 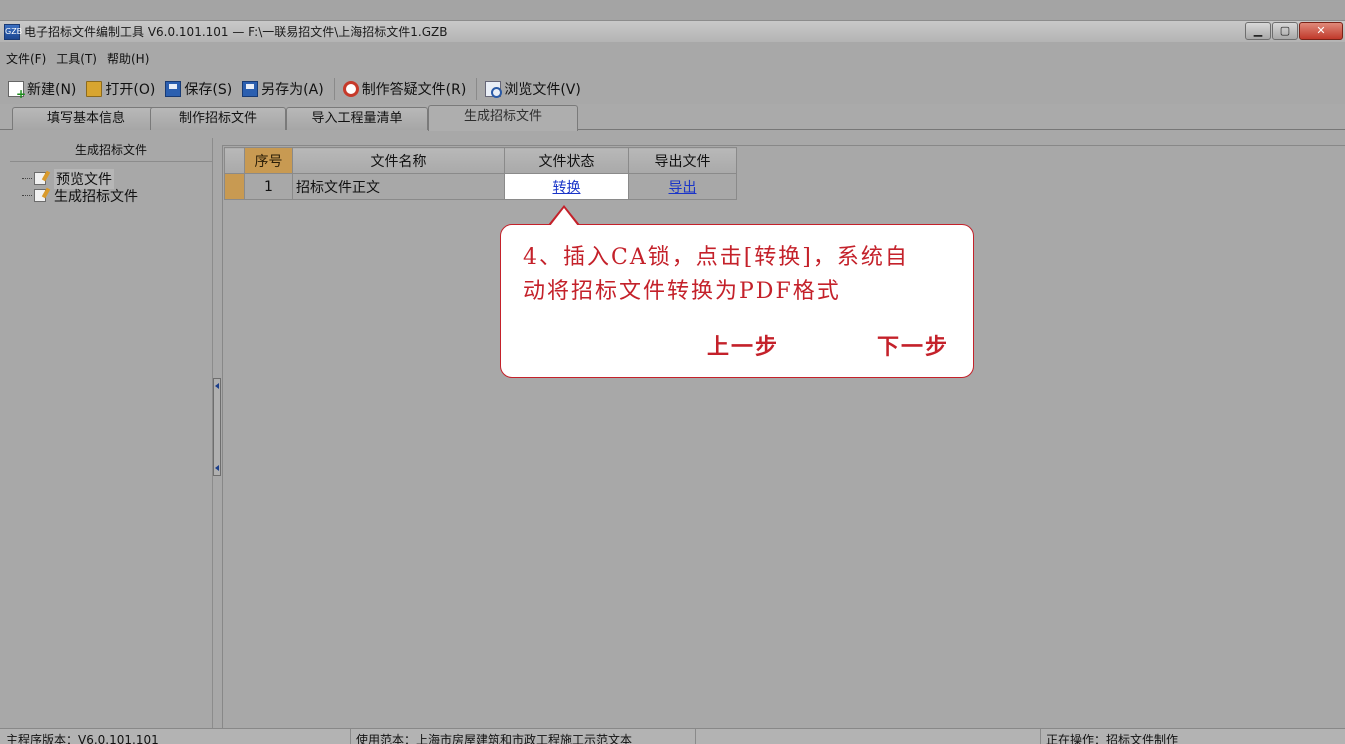 What do you see at coordinates (173, 89) in the screenshot?
I see `floppy-disk-icon` at bounding box center [173, 89].